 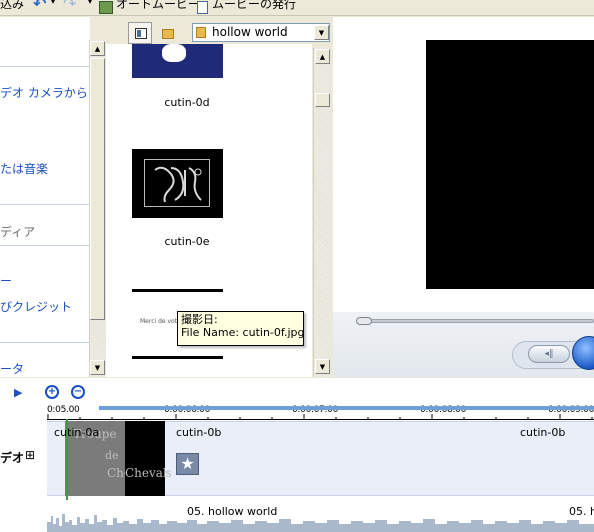 What do you see at coordinates (322, 100) in the screenshot?
I see `collection-scroll-thumb` at bounding box center [322, 100].